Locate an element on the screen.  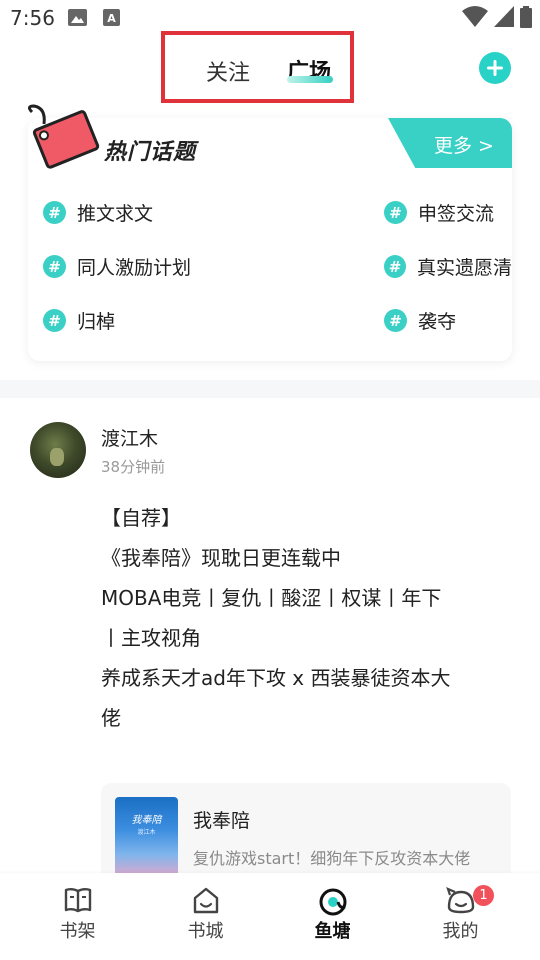
nav-bookshelf: 书架 is located at coordinates (77, 916).